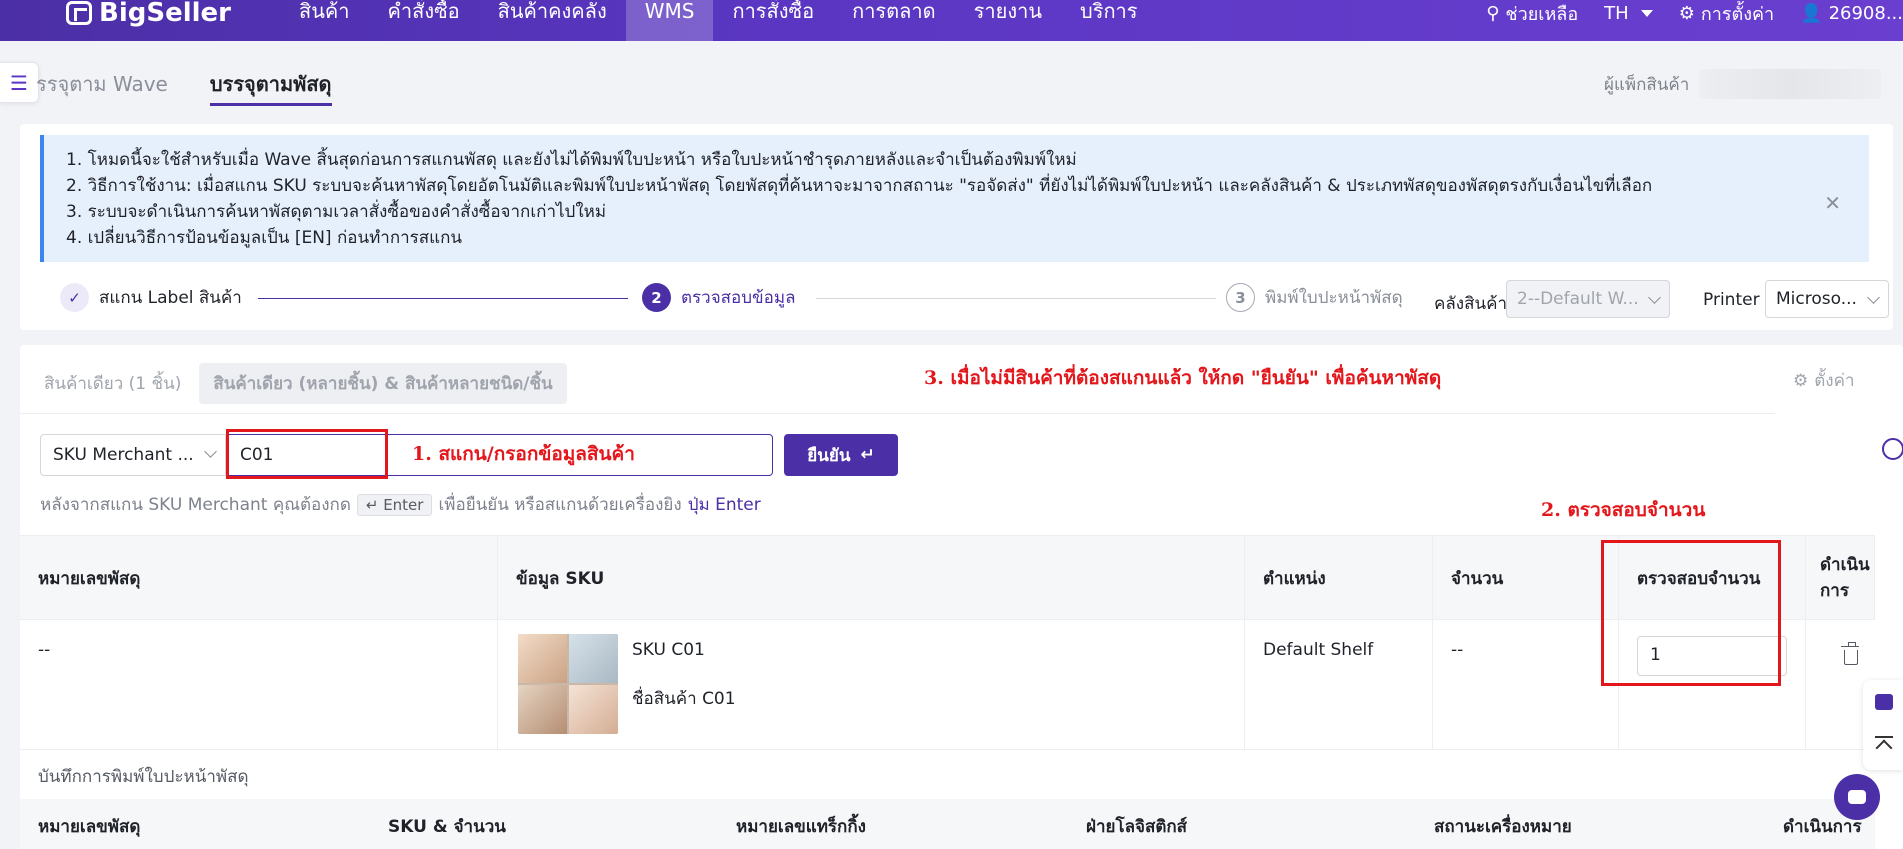  What do you see at coordinates (684, 699) in the screenshot?
I see `product-name: ชื่อสินค้า C01` at bounding box center [684, 699].